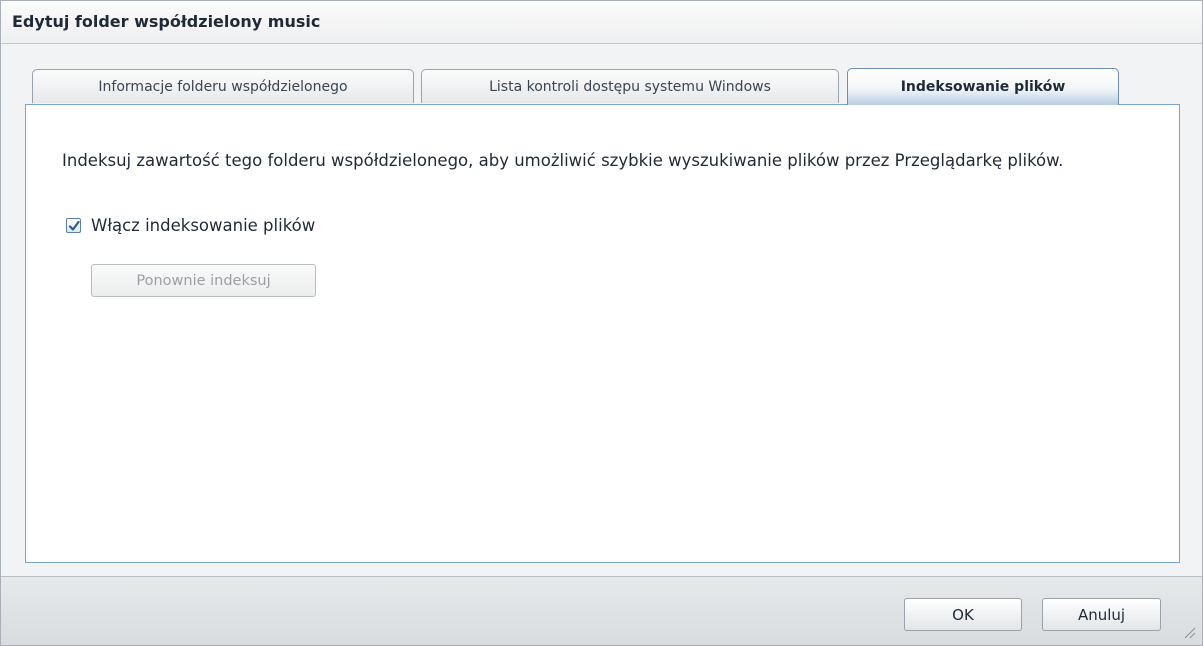 The height and width of the screenshot is (646, 1203). Describe the element at coordinates (1189, 632) in the screenshot. I see `resize-grip-icon` at that location.